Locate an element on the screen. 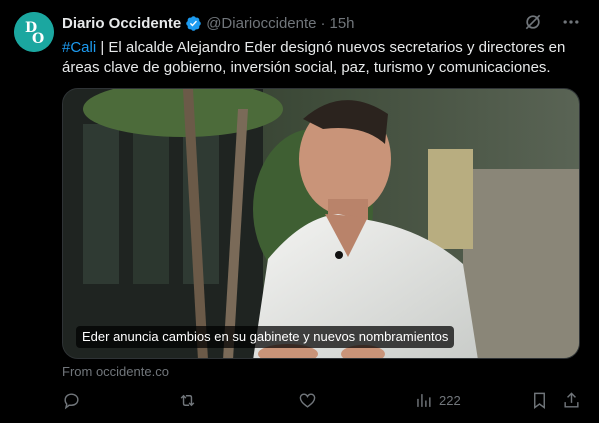 This screenshot has width=599, height=423. action-bar: 222 is located at coordinates (323, 402).